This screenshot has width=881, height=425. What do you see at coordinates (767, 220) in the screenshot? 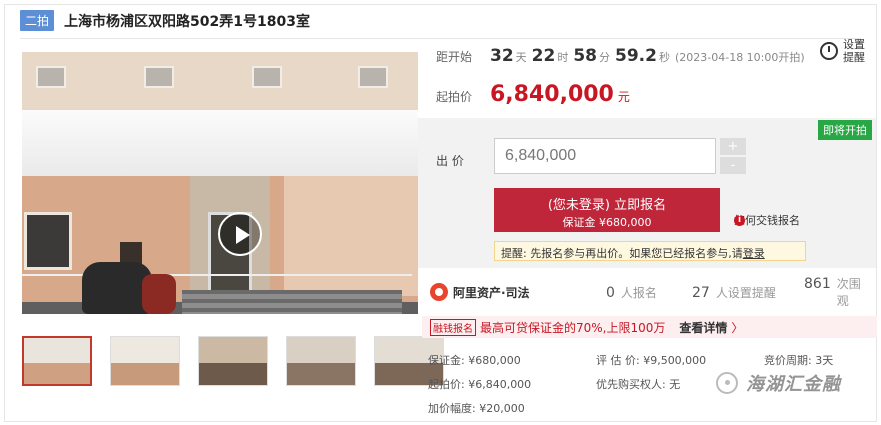
I see `payment-help-link: i 如何交钱报名` at bounding box center [767, 220].